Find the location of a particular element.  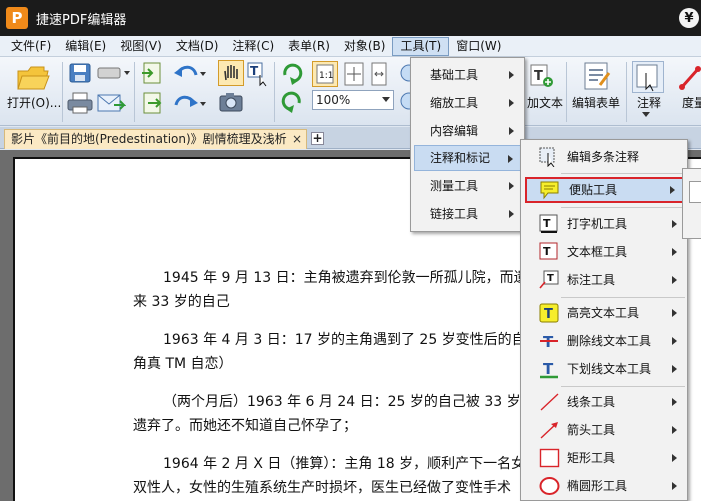

menu-item-edit-multiple-annotations: 编辑多条注释 is located at coordinates (605, 157).